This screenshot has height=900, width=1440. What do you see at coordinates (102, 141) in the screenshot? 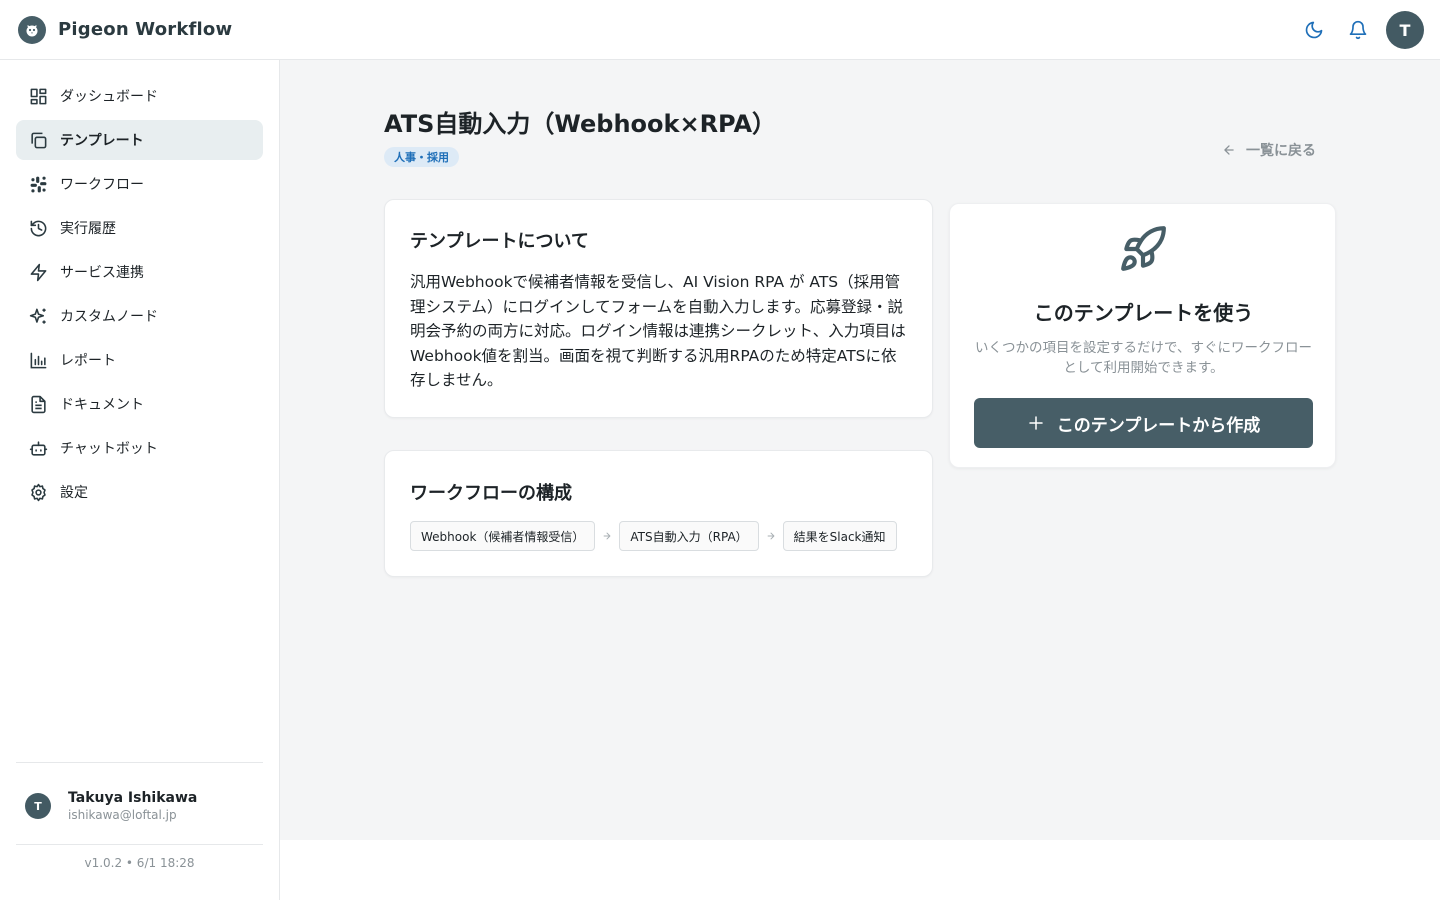
I see `sidebar-item-label: テンプレート` at bounding box center [102, 141].